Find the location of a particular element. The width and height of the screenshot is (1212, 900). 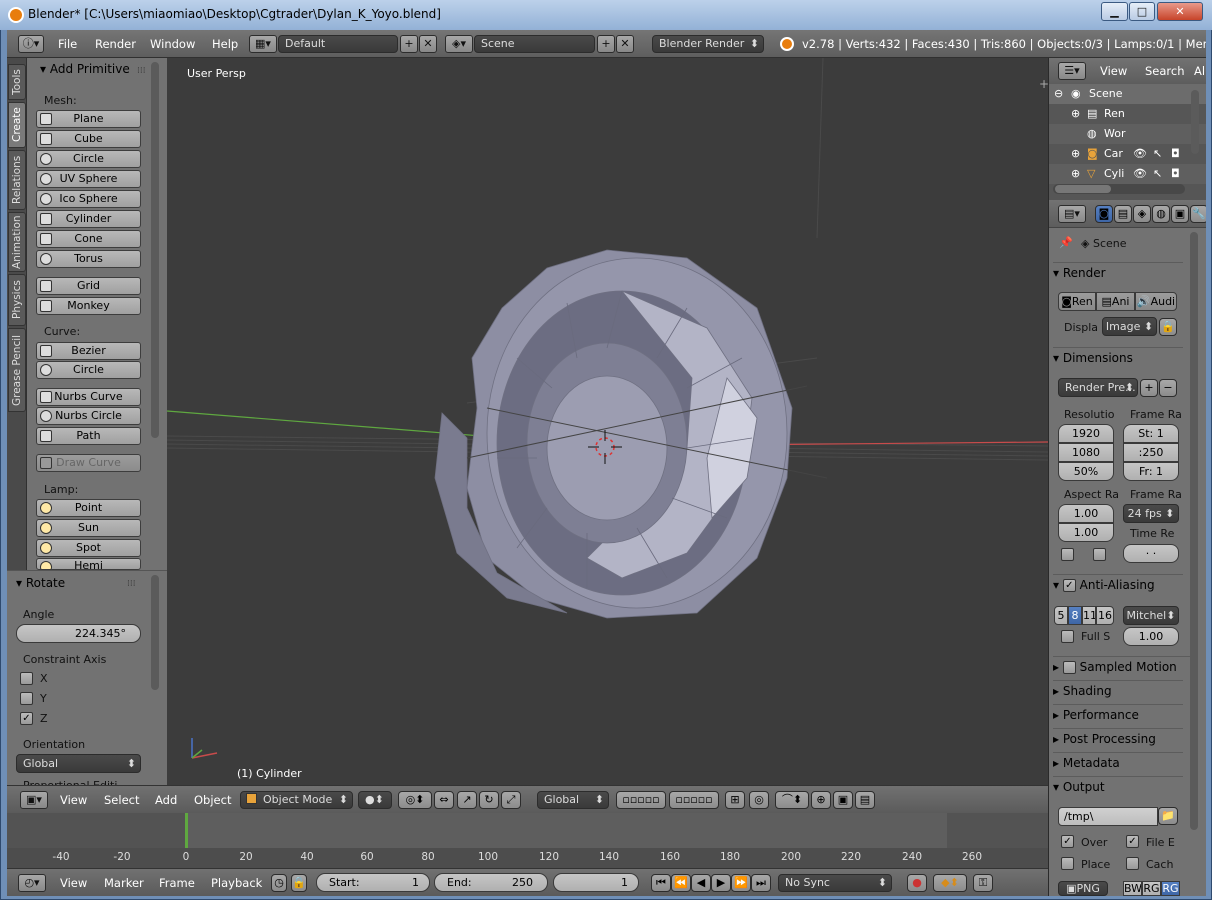

menu-object: Object is located at coordinates (212, 800).